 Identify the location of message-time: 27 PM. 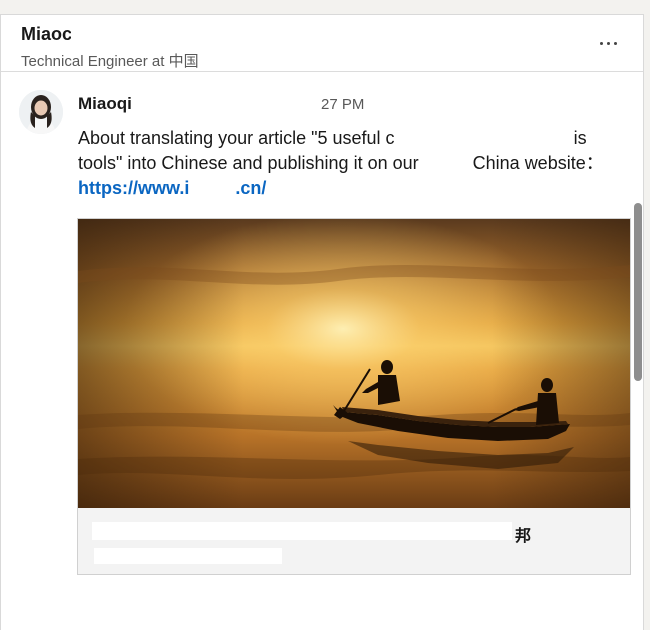
(343, 104).